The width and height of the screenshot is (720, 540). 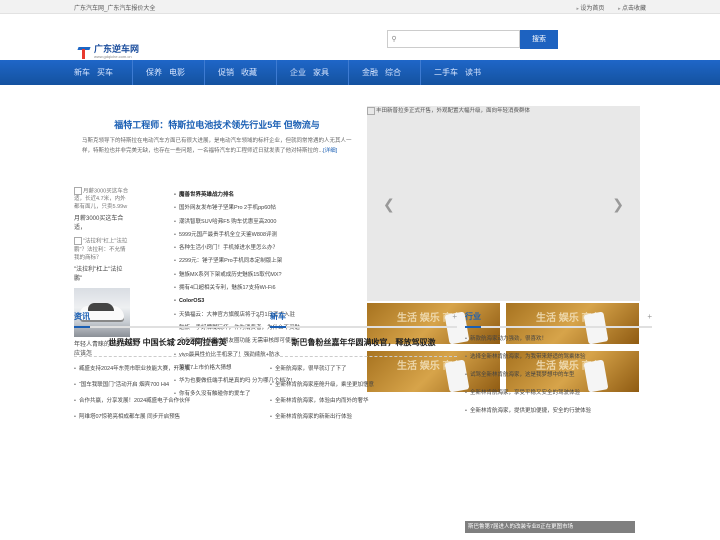 What do you see at coordinates (82, 319) in the screenshot?
I see `column-title: 资讯` at bounding box center [82, 319].